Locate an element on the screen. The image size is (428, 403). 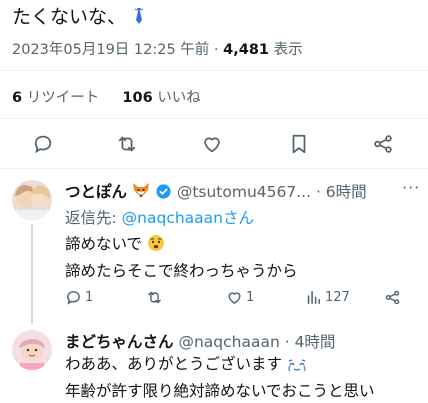
analytics-icon is located at coordinates (313, 297).